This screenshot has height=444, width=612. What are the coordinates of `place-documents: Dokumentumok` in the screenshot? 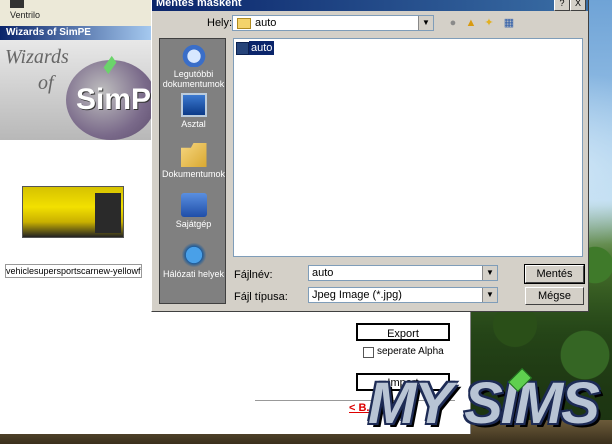 It's located at (193, 161).